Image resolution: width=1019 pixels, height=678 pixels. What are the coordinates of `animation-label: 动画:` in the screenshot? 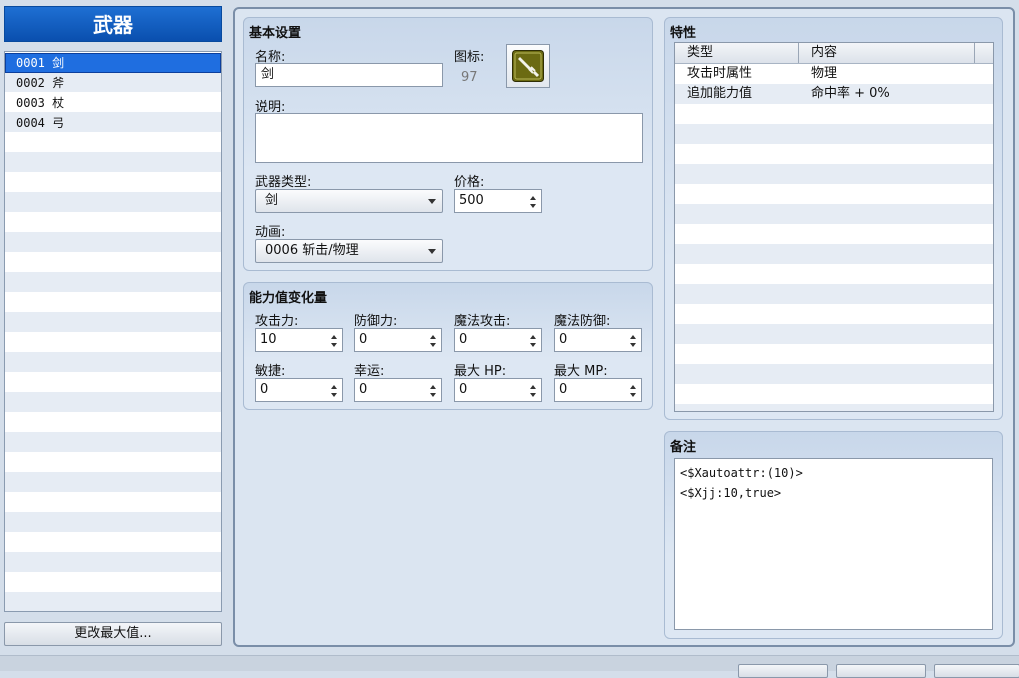 It's located at (270, 232).